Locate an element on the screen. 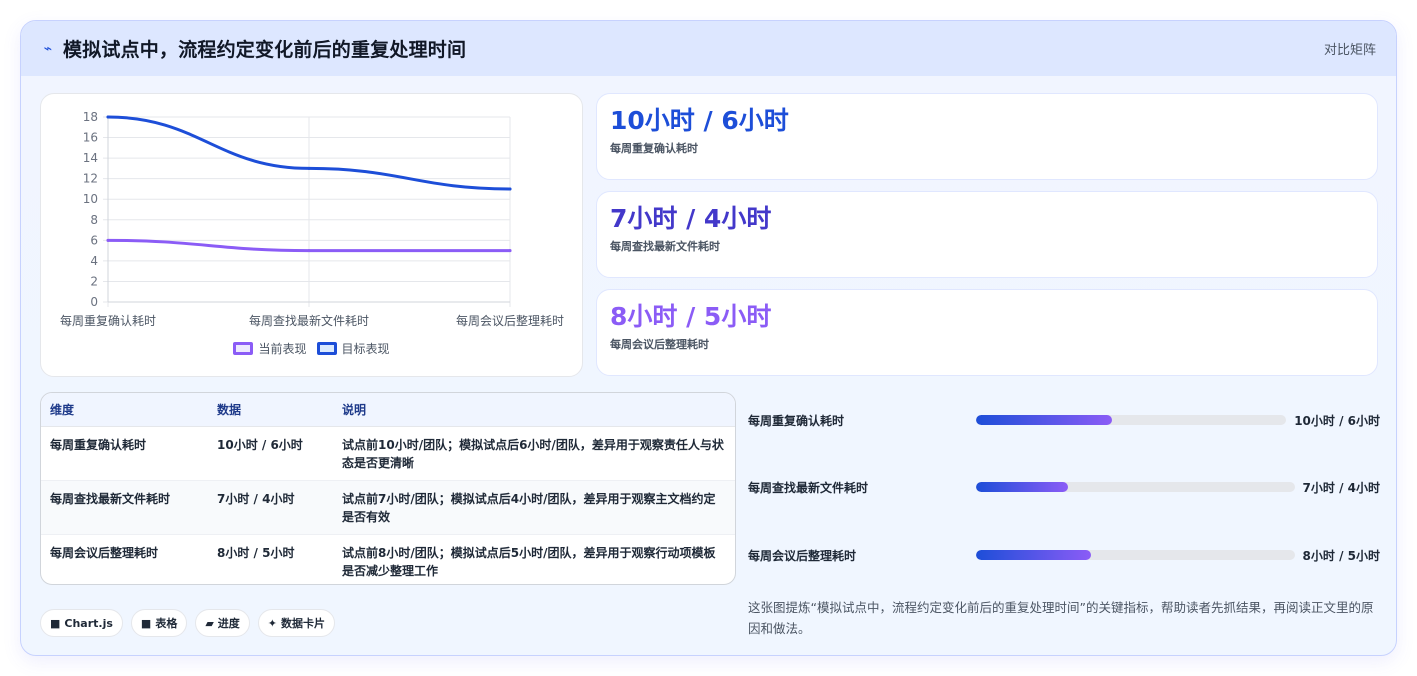 The width and height of the screenshot is (1417, 676). legend-swatch-current is located at coordinates (243, 348).